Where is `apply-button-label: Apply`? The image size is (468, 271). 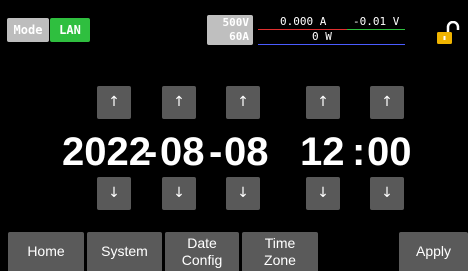 apply-button-label: Apply is located at coordinates (433, 251).